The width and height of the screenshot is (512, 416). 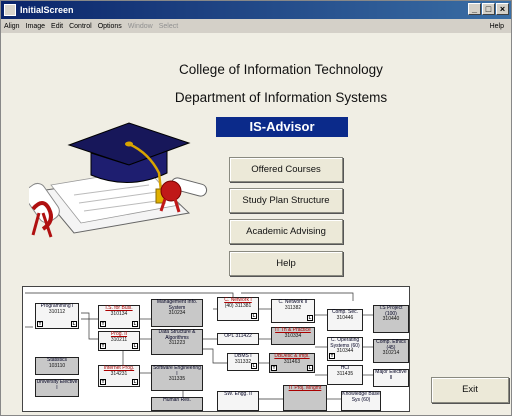 What do you see at coordinates (119, 317) in the screenshot?
I see `course-is-for-business: I.S. for Busi. 310134 T L` at bounding box center [119, 317].